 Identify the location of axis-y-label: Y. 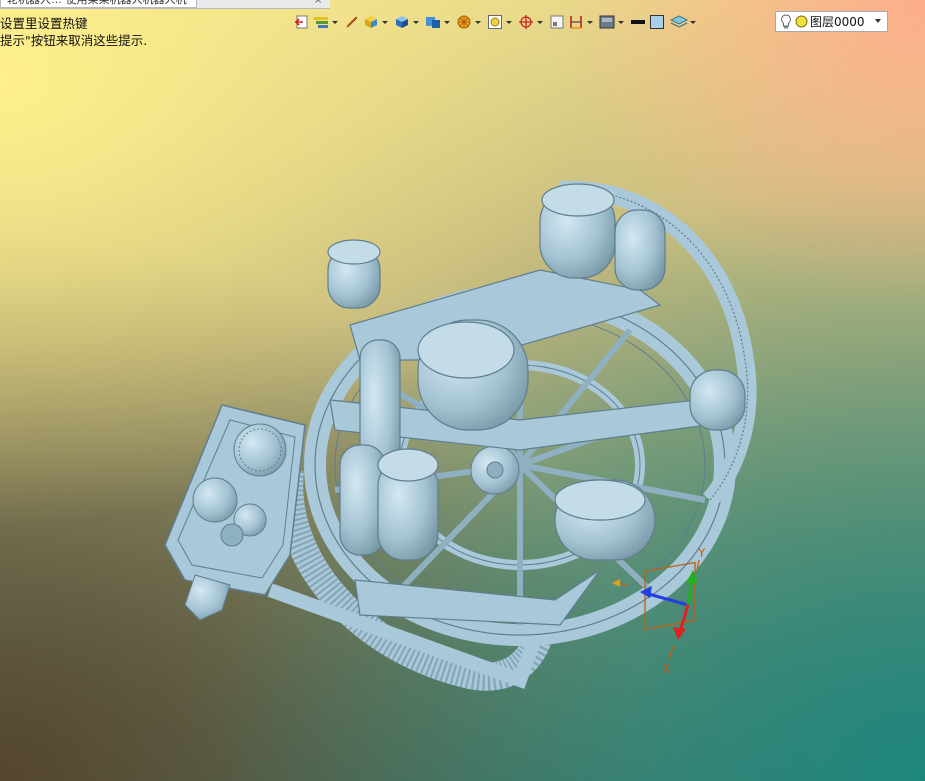
(701, 553).